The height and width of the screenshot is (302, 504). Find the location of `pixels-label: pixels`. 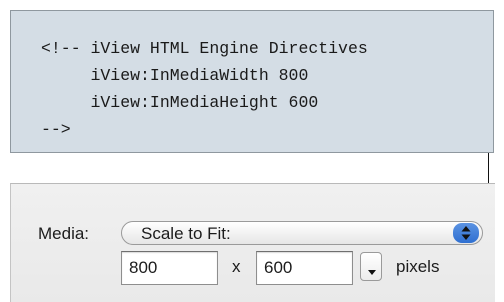

pixels-label: pixels is located at coordinates (418, 266).